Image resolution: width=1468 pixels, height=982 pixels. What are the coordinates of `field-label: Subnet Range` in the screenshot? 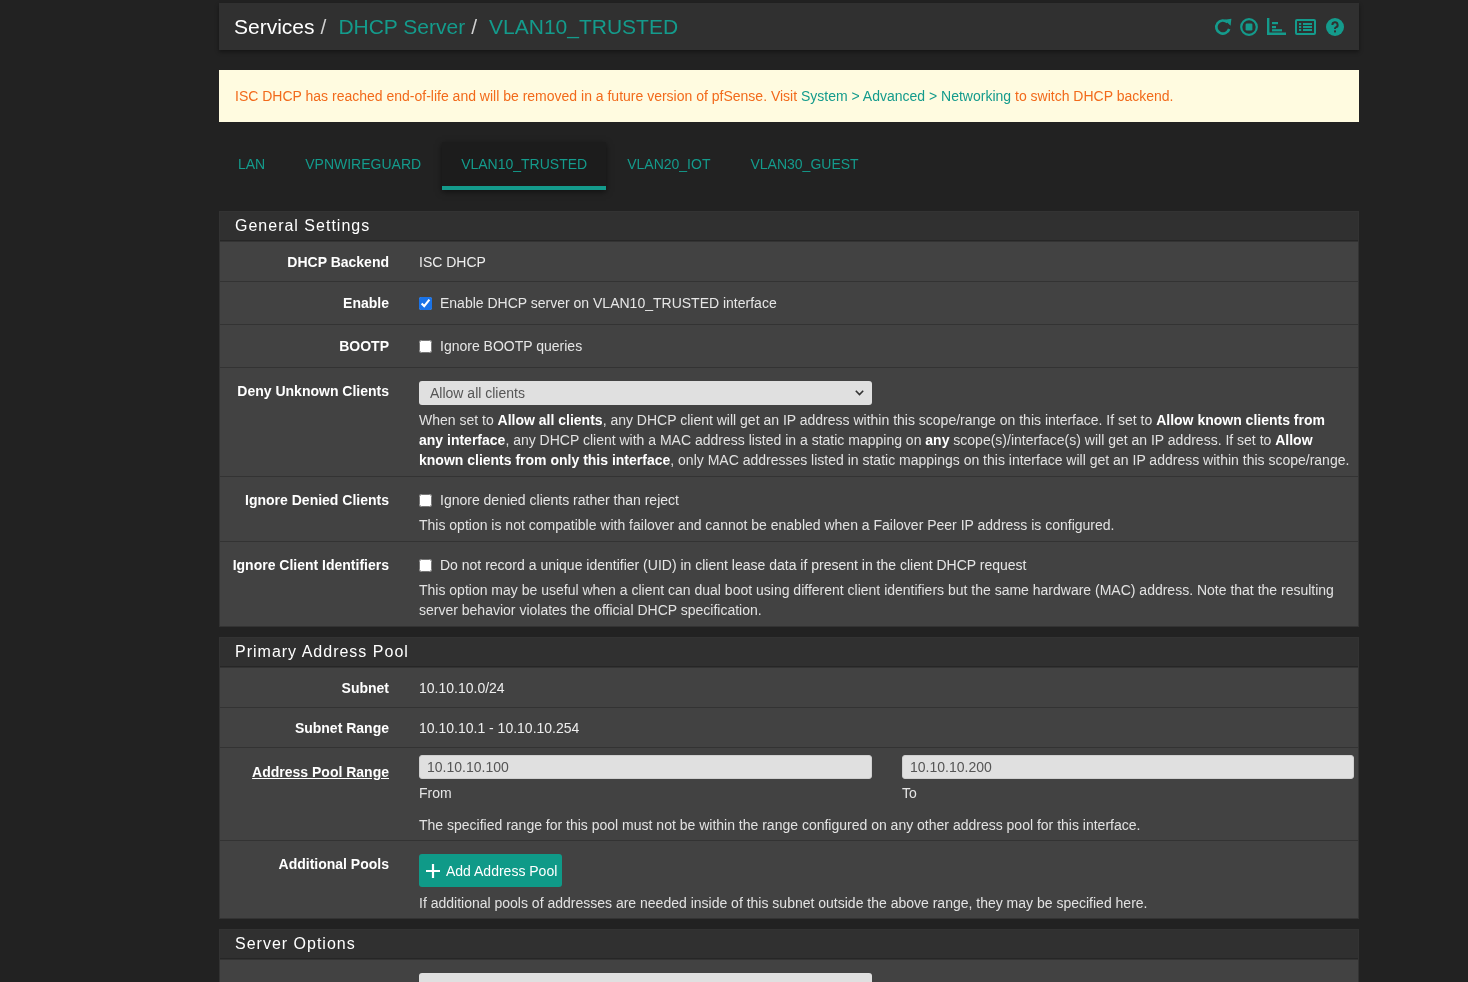 It's located at (341, 728).